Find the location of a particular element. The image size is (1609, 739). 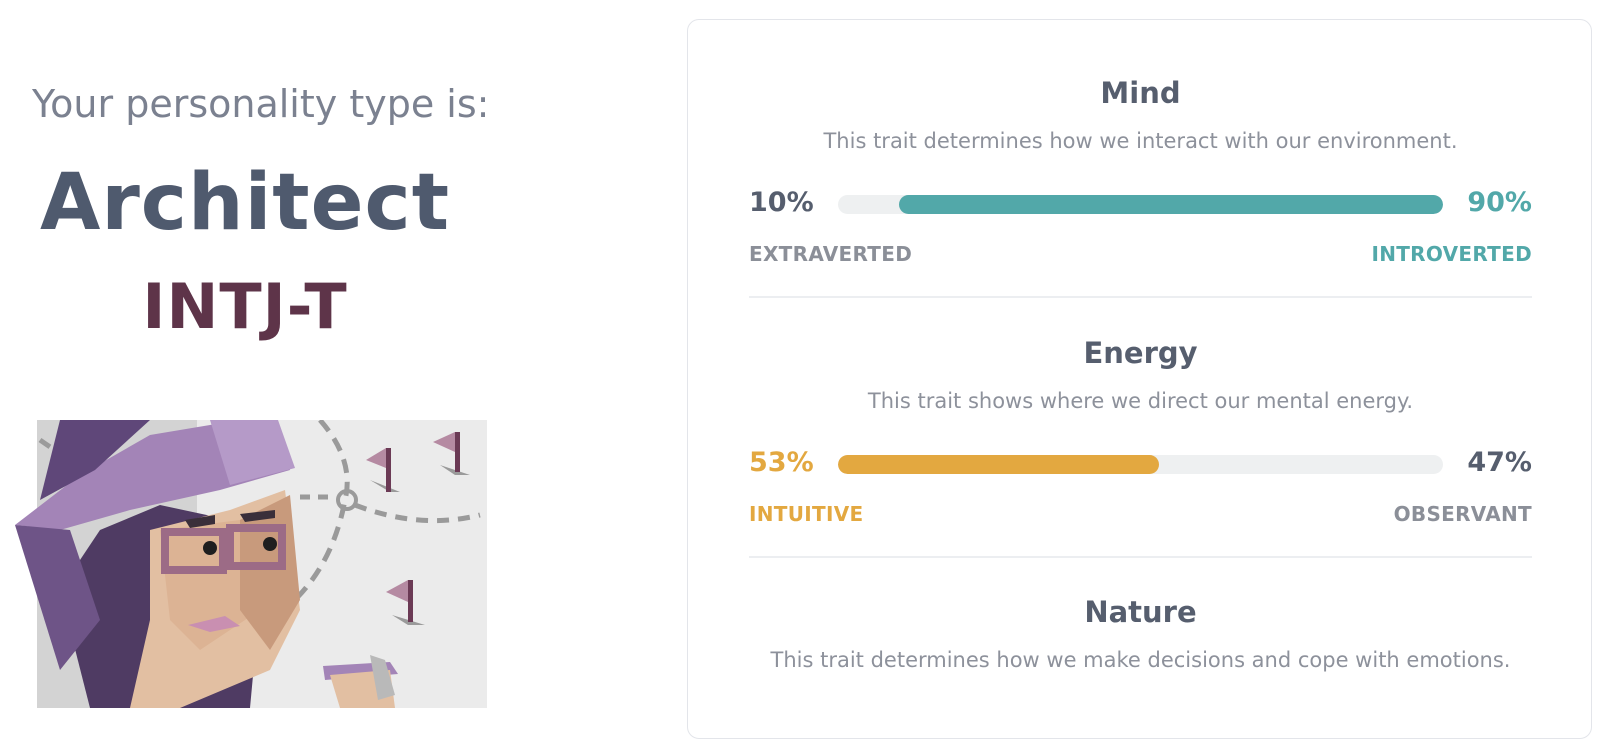

trait-title: Mind is located at coordinates (1140, 93).